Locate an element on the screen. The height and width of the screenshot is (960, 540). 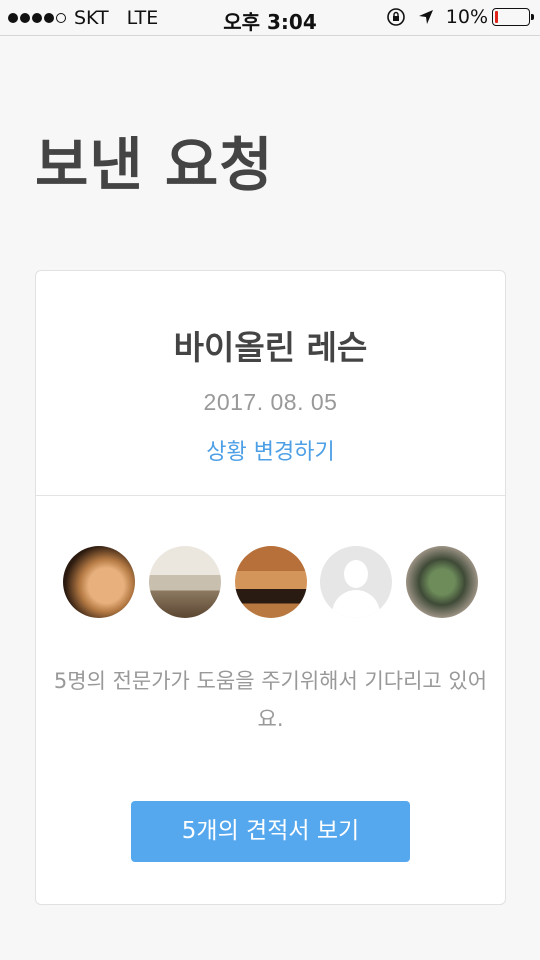
waiting-message: 5명의 전문가가 도움을 주기위해서 기다리고 있어요. is located at coordinates (270, 700).